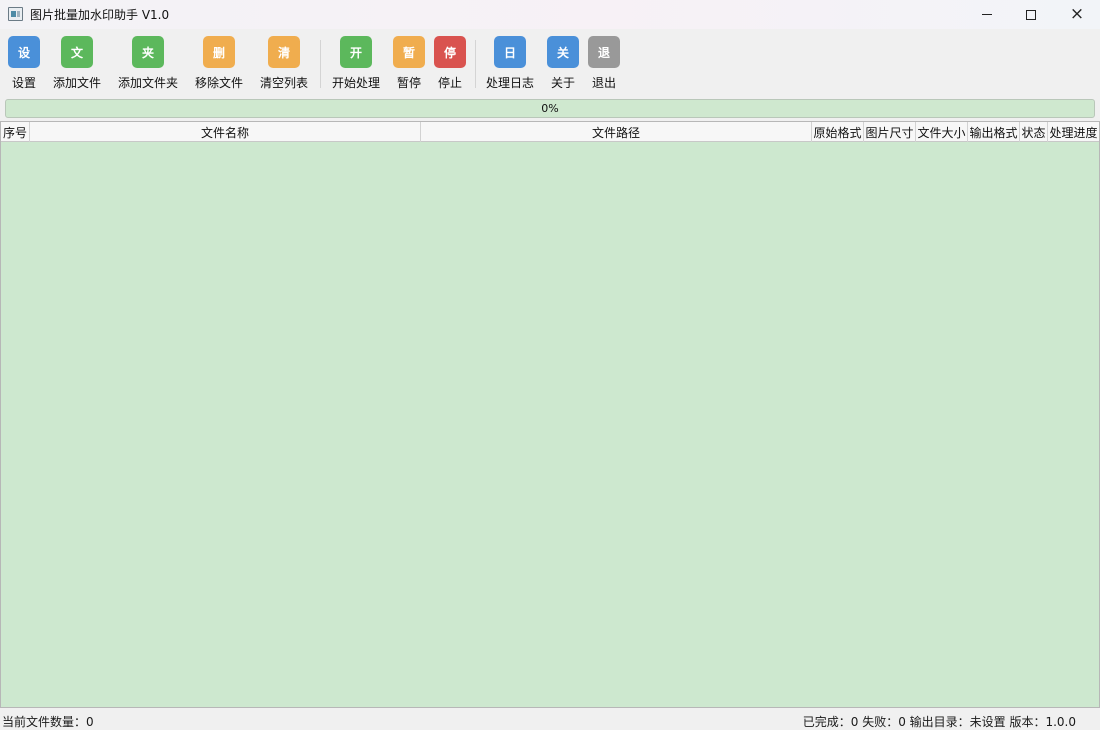  What do you see at coordinates (450, 52) in the screenshot?
I see `stop-icon: 停` at bounding box center [450, 52].